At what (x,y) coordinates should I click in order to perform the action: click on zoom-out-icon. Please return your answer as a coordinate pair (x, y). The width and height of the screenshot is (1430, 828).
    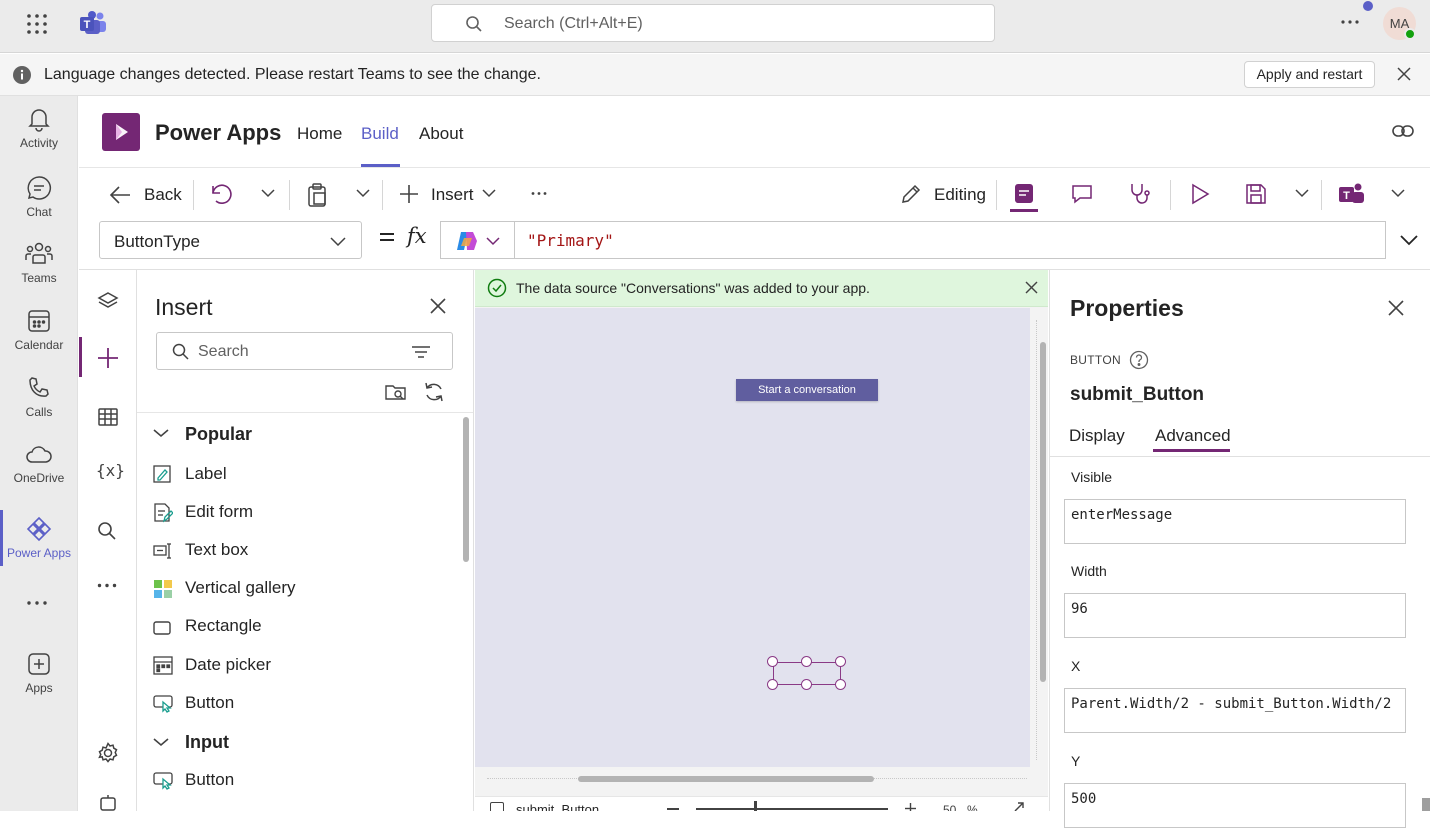
    Looking at the image, I should click on (673, 809).